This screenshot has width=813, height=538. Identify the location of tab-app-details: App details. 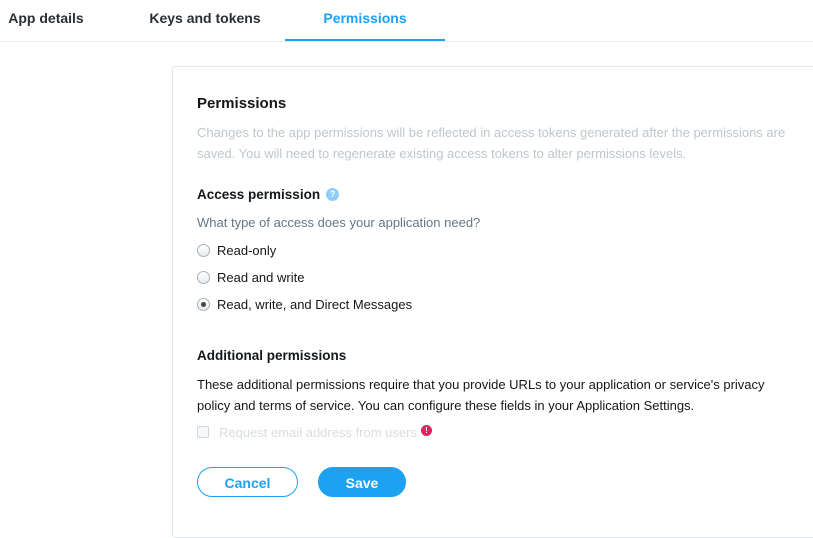
(46, 20).